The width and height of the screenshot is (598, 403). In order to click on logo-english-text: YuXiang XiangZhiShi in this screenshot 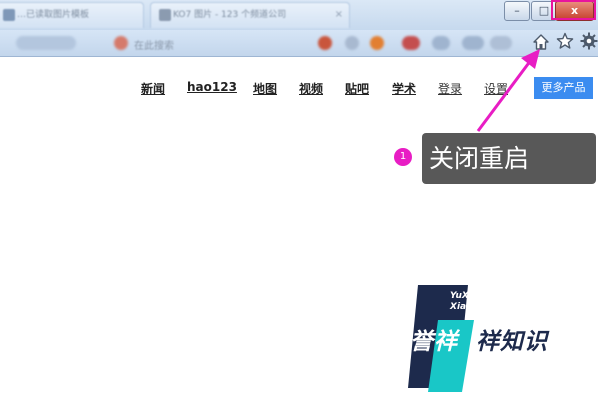, I will do `click(480, 302)`.